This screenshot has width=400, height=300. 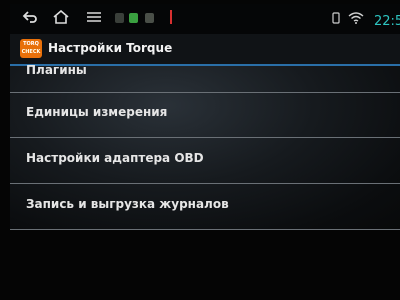 I want to click on settings-item-label: Единицы измерения, so click(x=97, y=112).